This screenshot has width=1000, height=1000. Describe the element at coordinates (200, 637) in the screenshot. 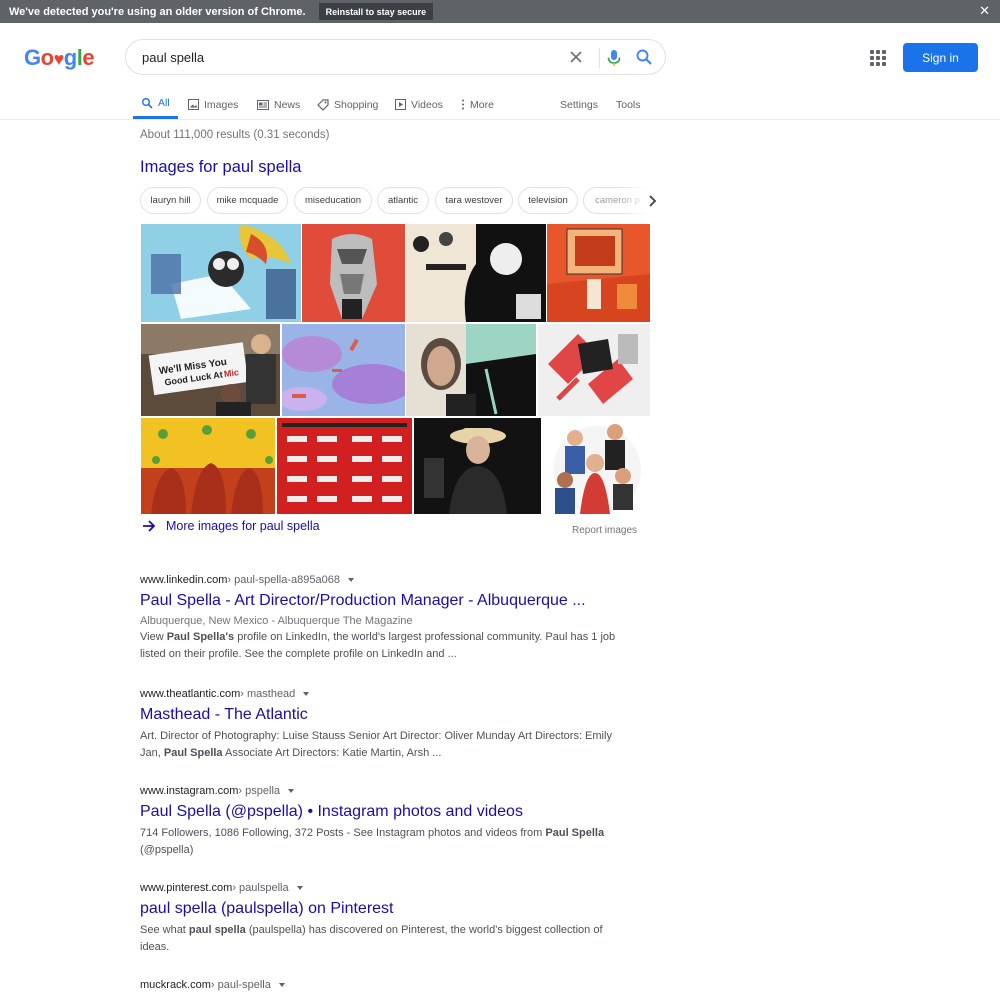

I see `snippet-bold: Paul Spella's` at that location.